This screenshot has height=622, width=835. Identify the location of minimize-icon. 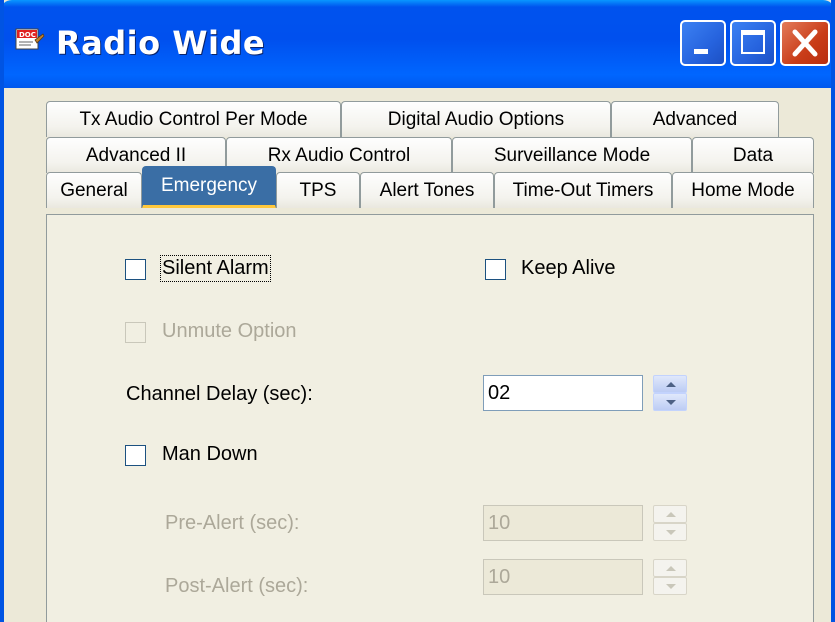
(701, 51).